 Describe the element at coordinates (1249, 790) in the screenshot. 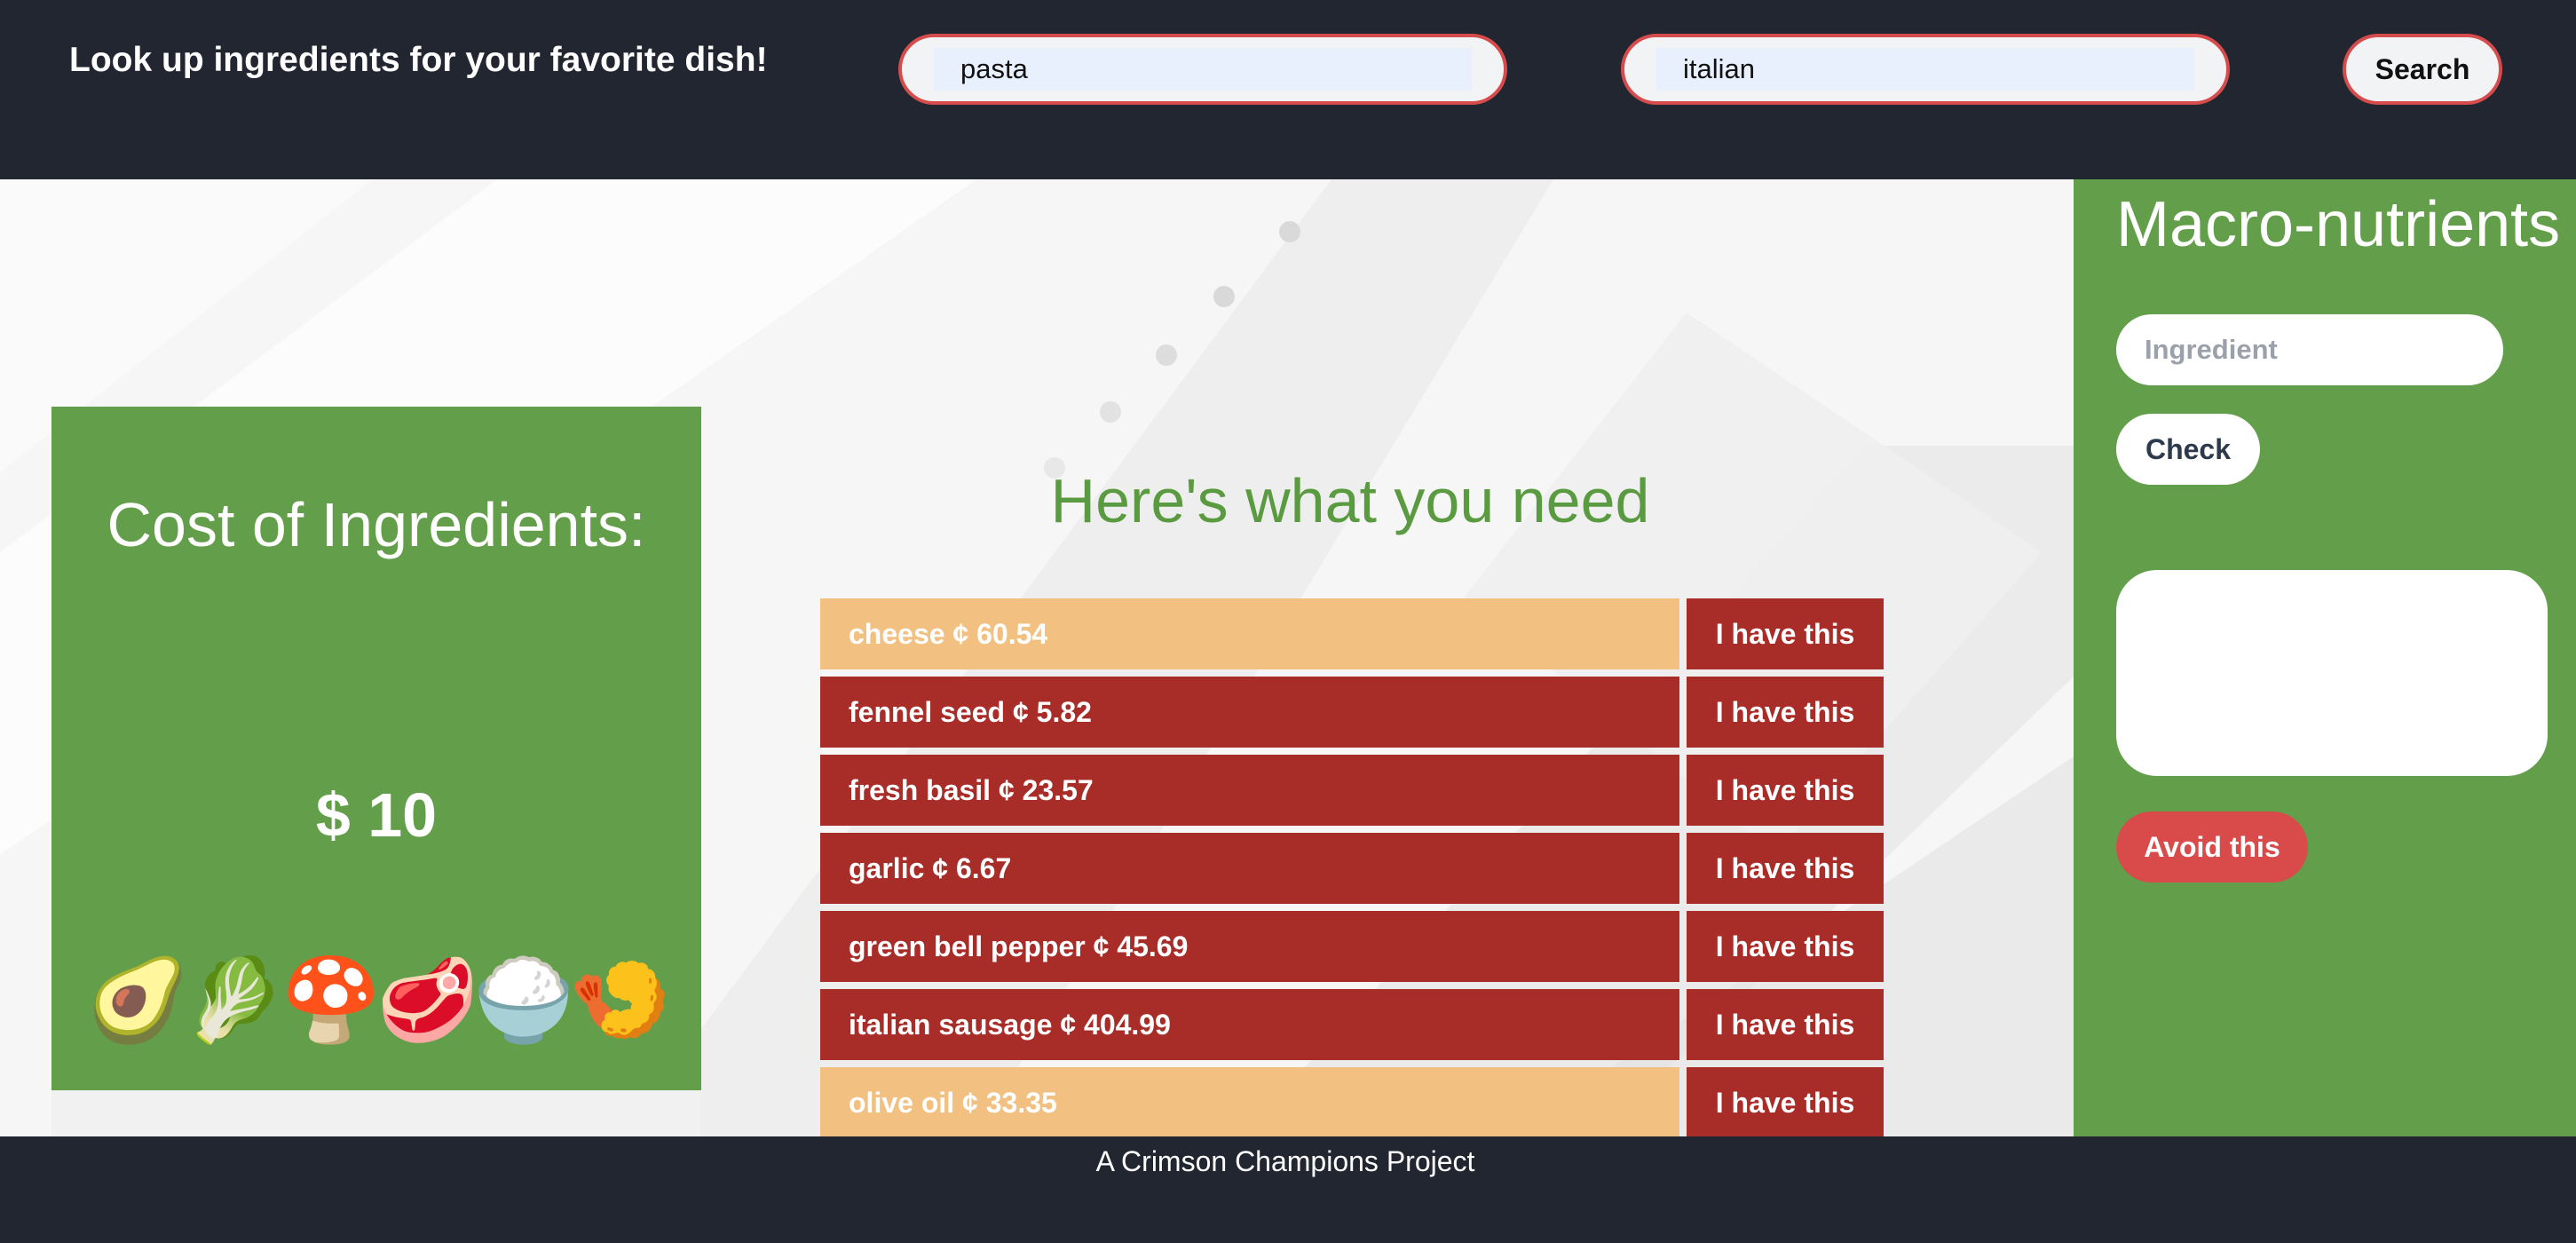

I see `ingredient-label: fresh basil ¢ 23.57` at that location.